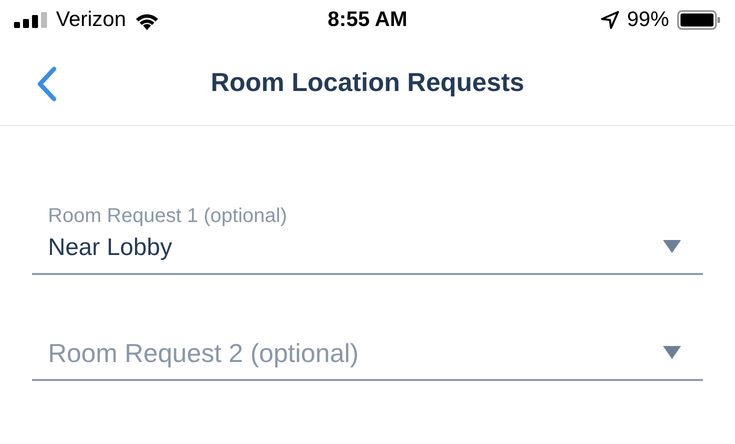 This screenshot has height=444, width=735. I want to click on battery-percent: 99%, so click(647, 20).